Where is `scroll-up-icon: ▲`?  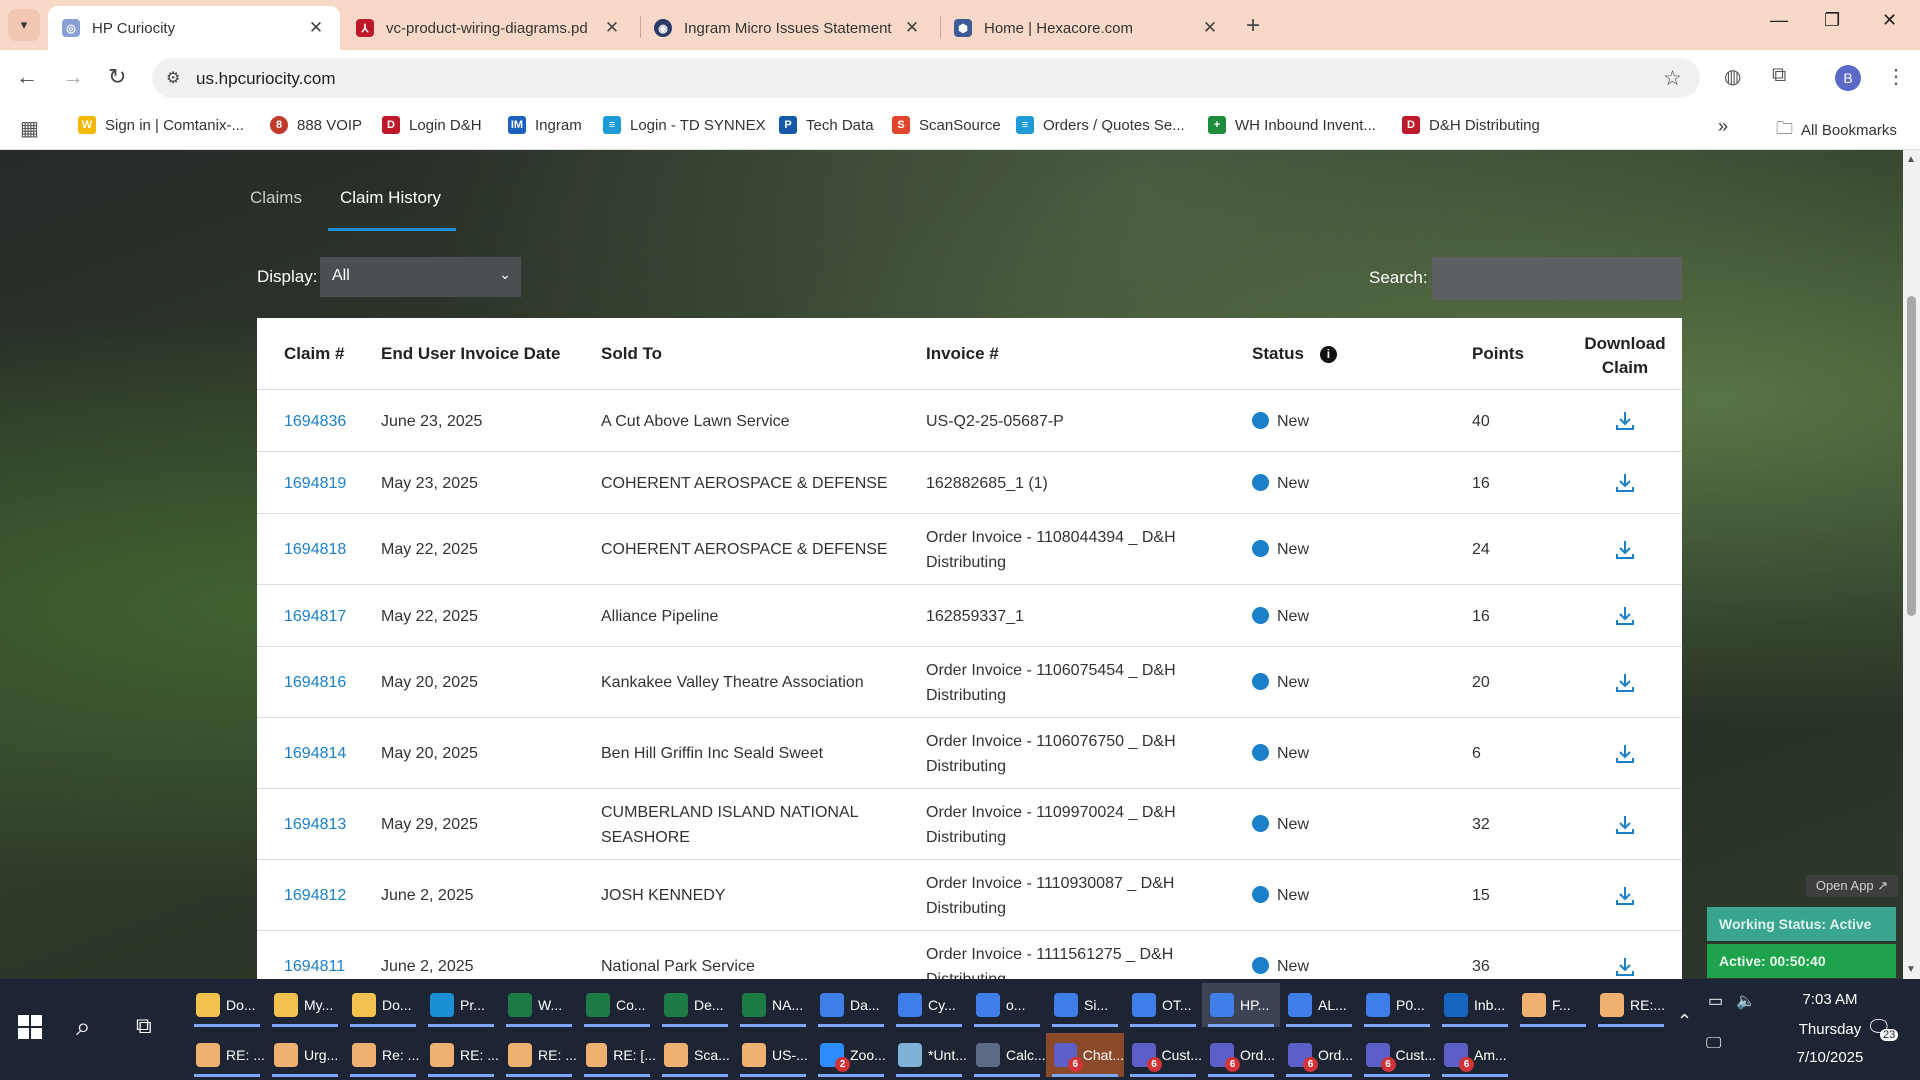
scroll-up-icon: ▲ is located at coordinates (1911, 159).